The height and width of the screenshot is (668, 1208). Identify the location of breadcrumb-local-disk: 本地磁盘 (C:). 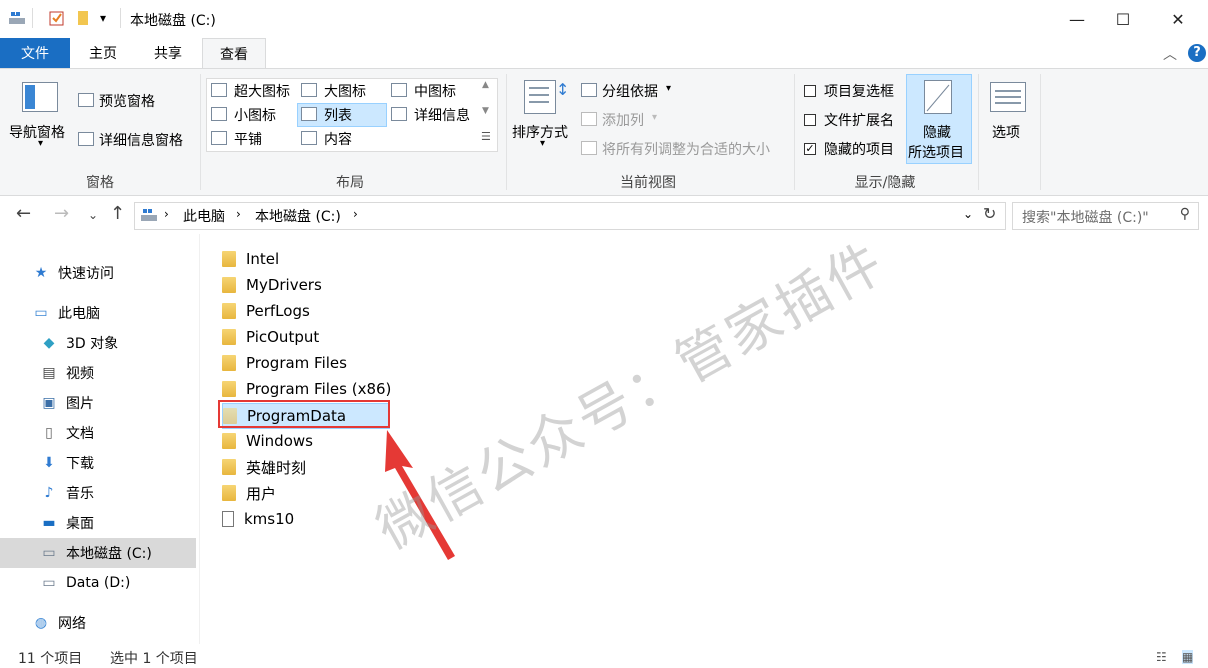
(298, 216).